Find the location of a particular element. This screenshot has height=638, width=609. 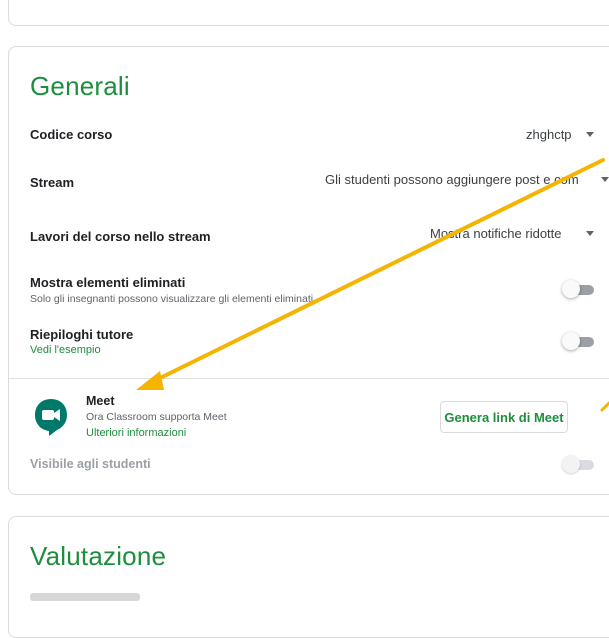

classwork-stream-label: Lavori del corso nello stream is located at coordinates (120, 236).